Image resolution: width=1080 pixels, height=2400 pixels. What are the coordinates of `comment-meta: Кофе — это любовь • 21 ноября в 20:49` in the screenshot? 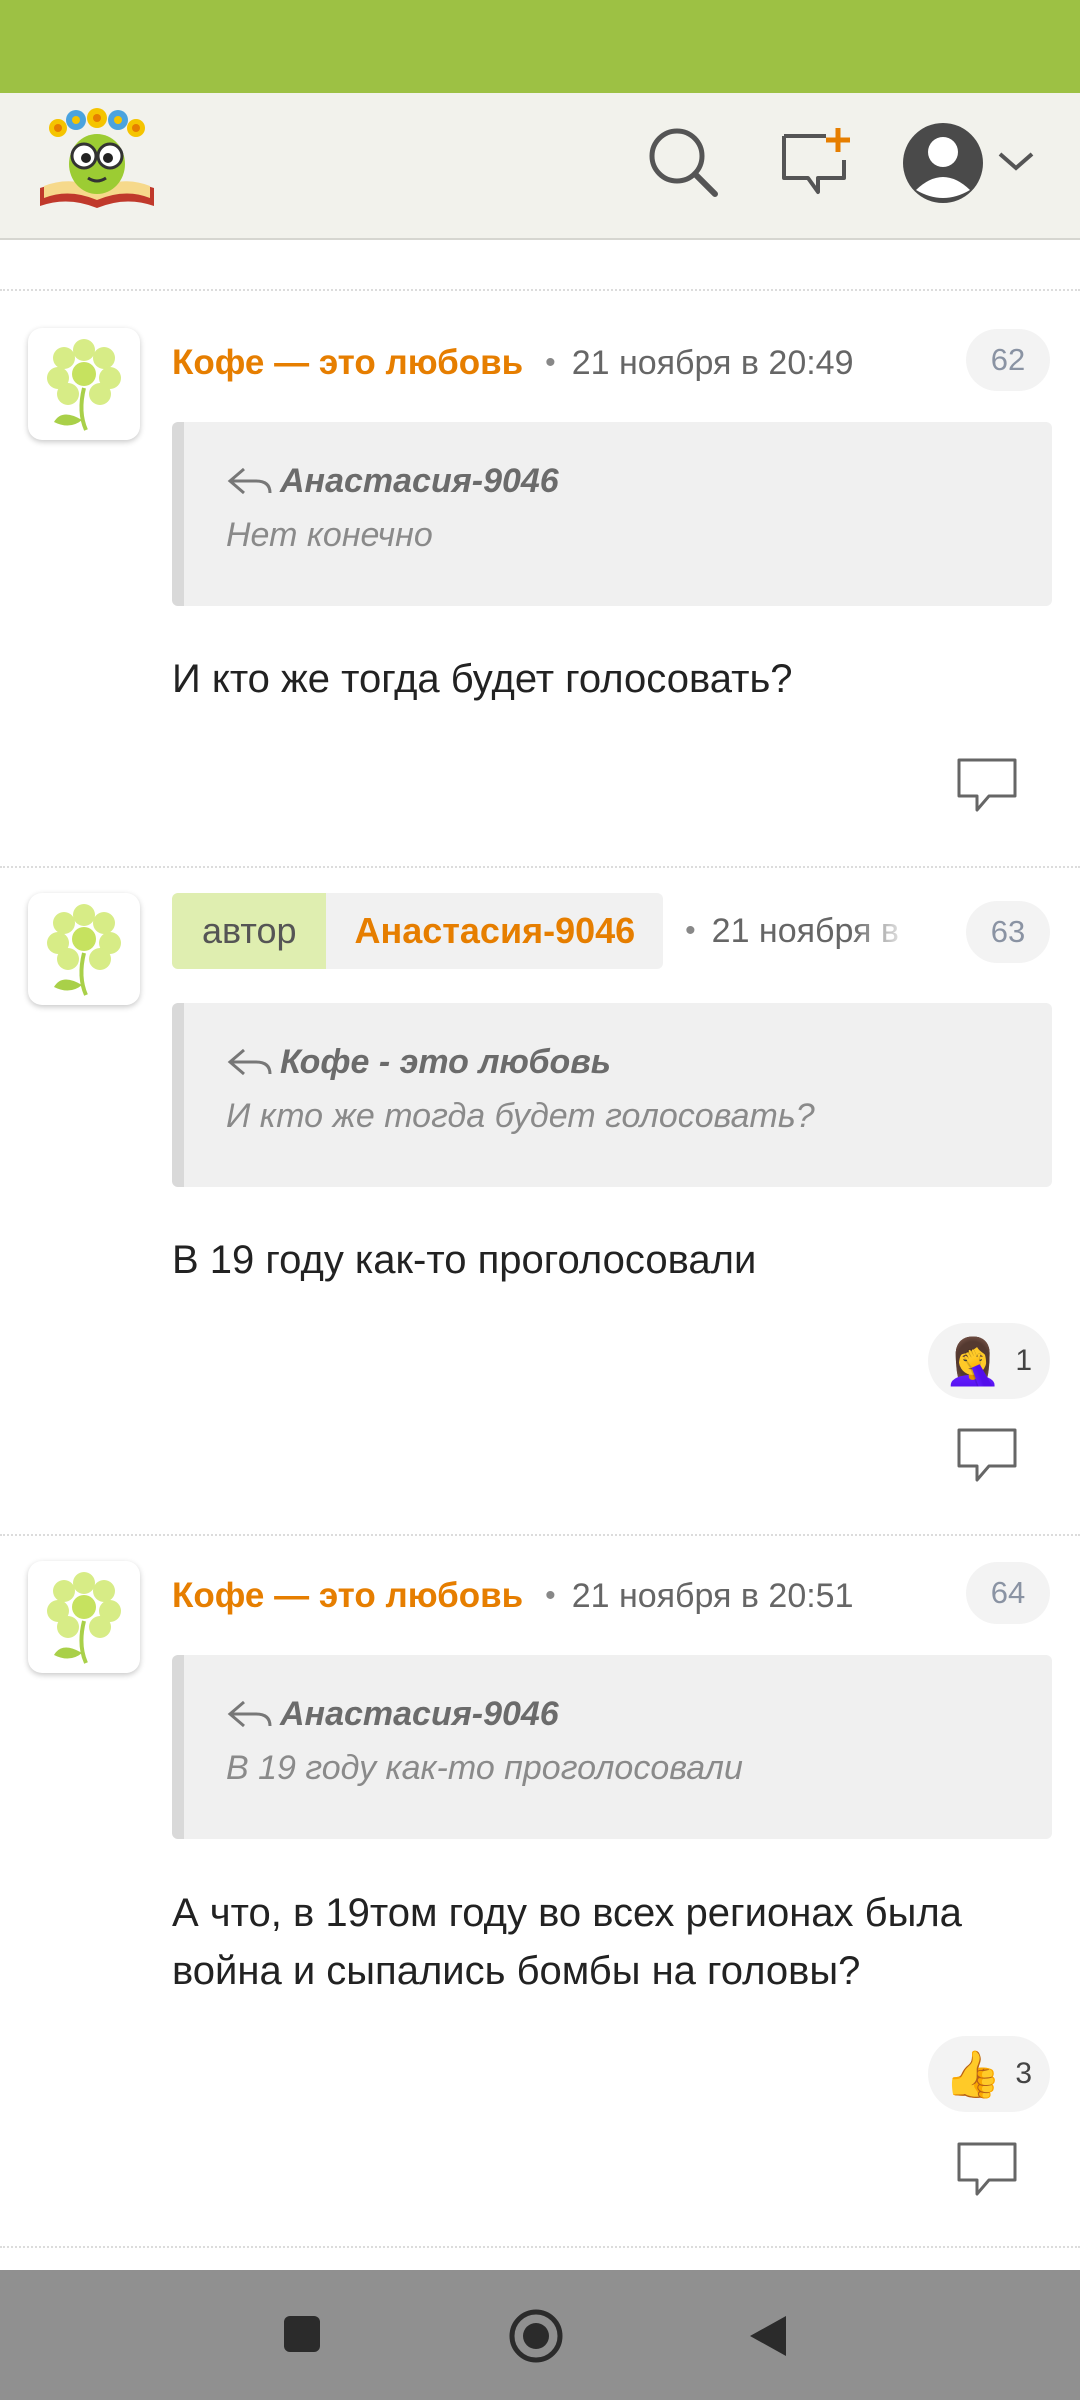 It's located at (513, 363).